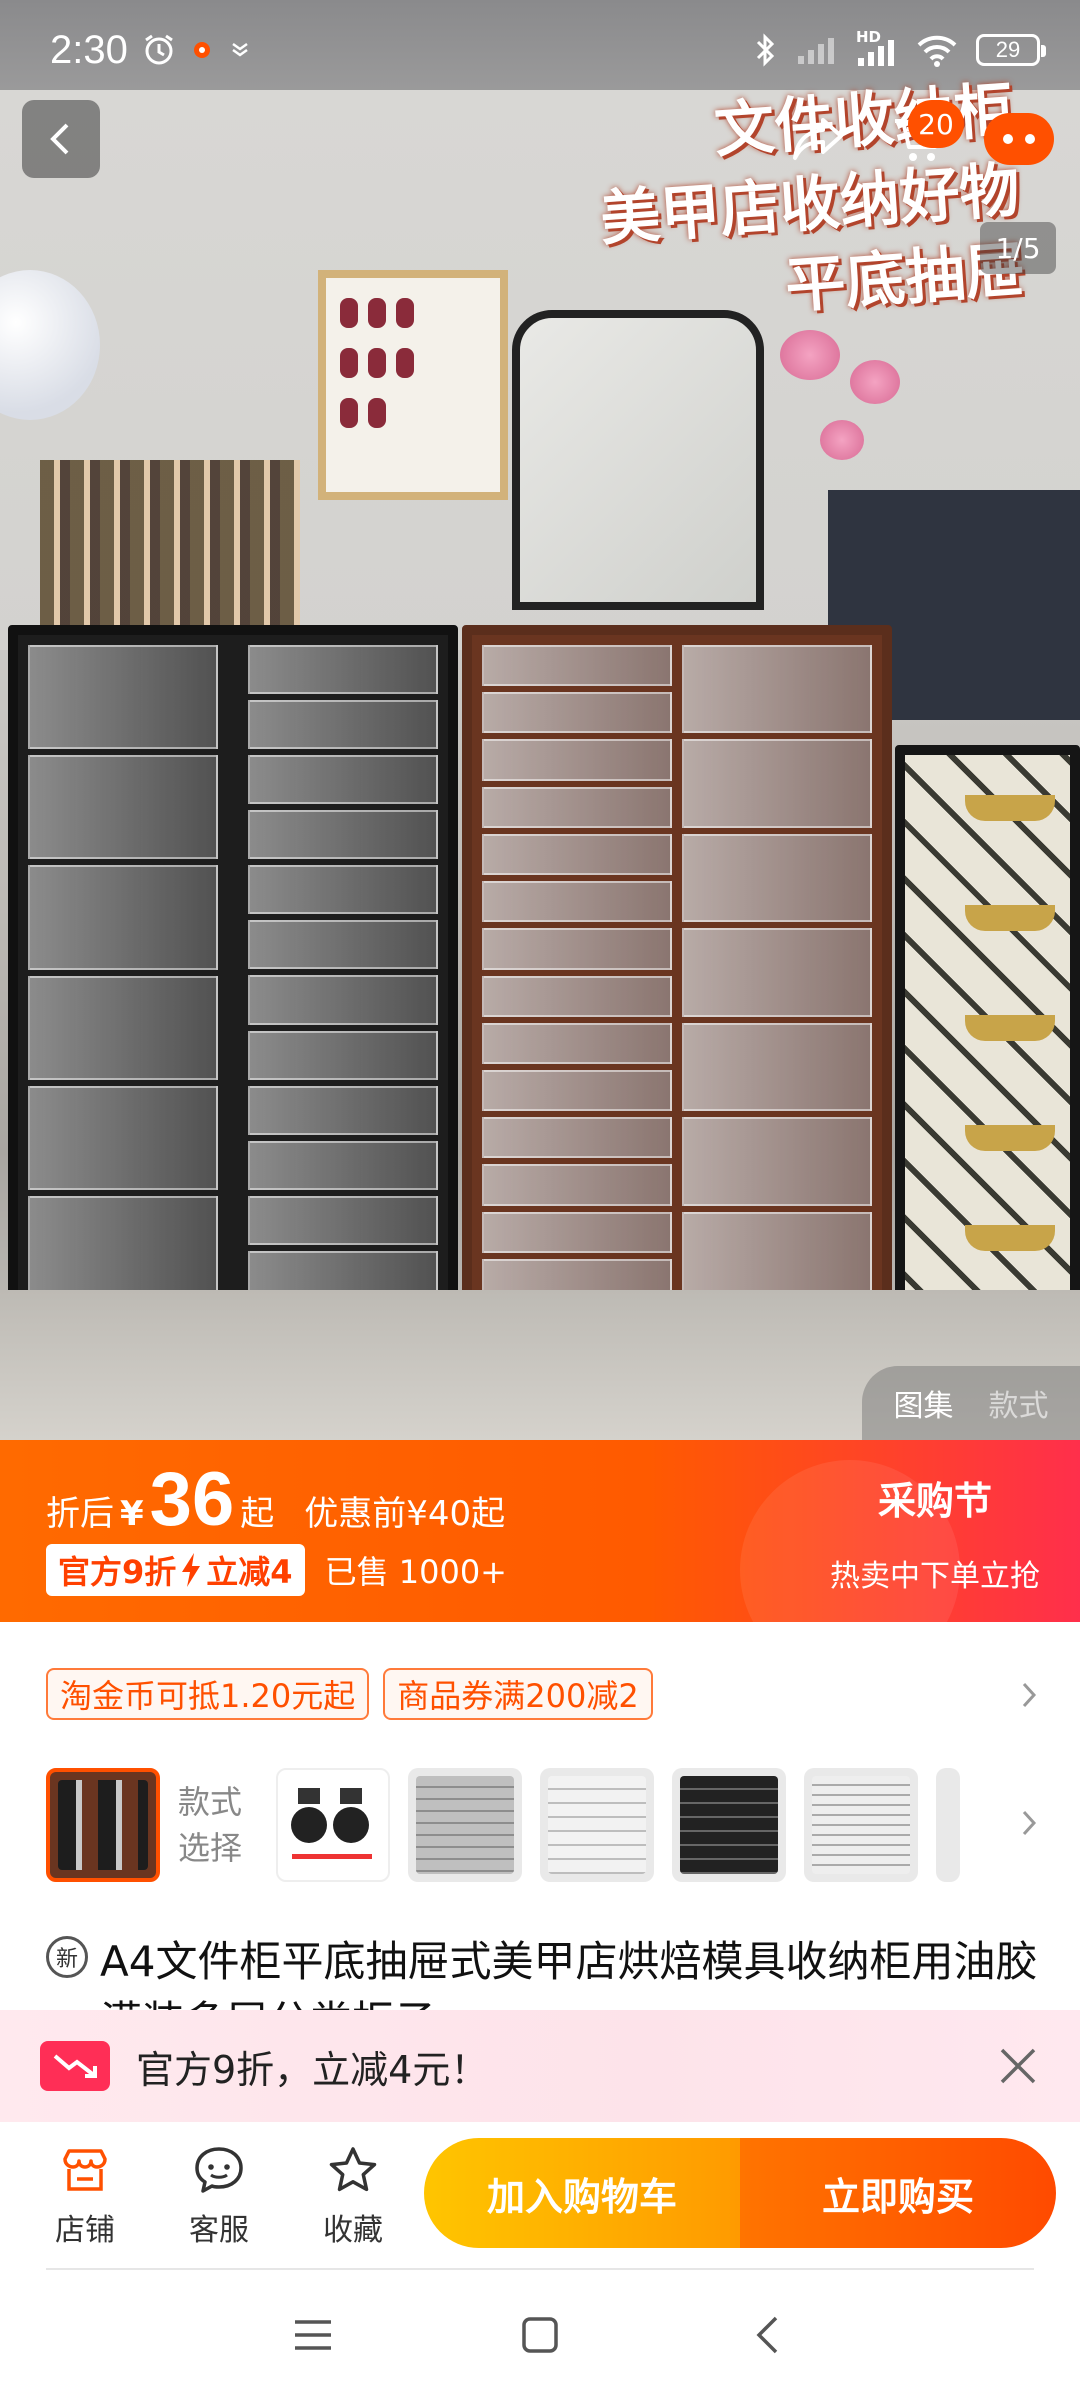 This screenshot has height=2400, width=1080. Describe the element at coordinates (85, 2230) in the screenshot. I see `shop-label: 店铺` at that location.